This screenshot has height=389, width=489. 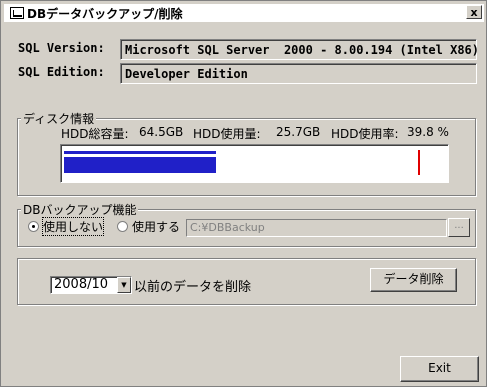 I want to click on app-chart-icon, so click(x=17, y=13).